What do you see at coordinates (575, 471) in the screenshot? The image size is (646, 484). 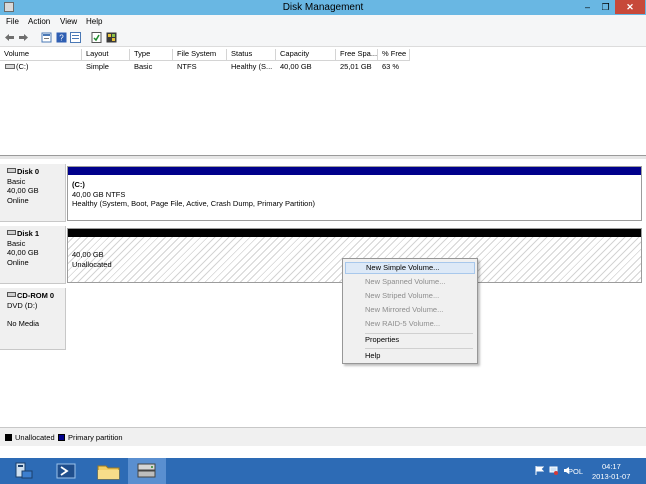 I see `language-indicator: POL` at bounding box center [575, 471].